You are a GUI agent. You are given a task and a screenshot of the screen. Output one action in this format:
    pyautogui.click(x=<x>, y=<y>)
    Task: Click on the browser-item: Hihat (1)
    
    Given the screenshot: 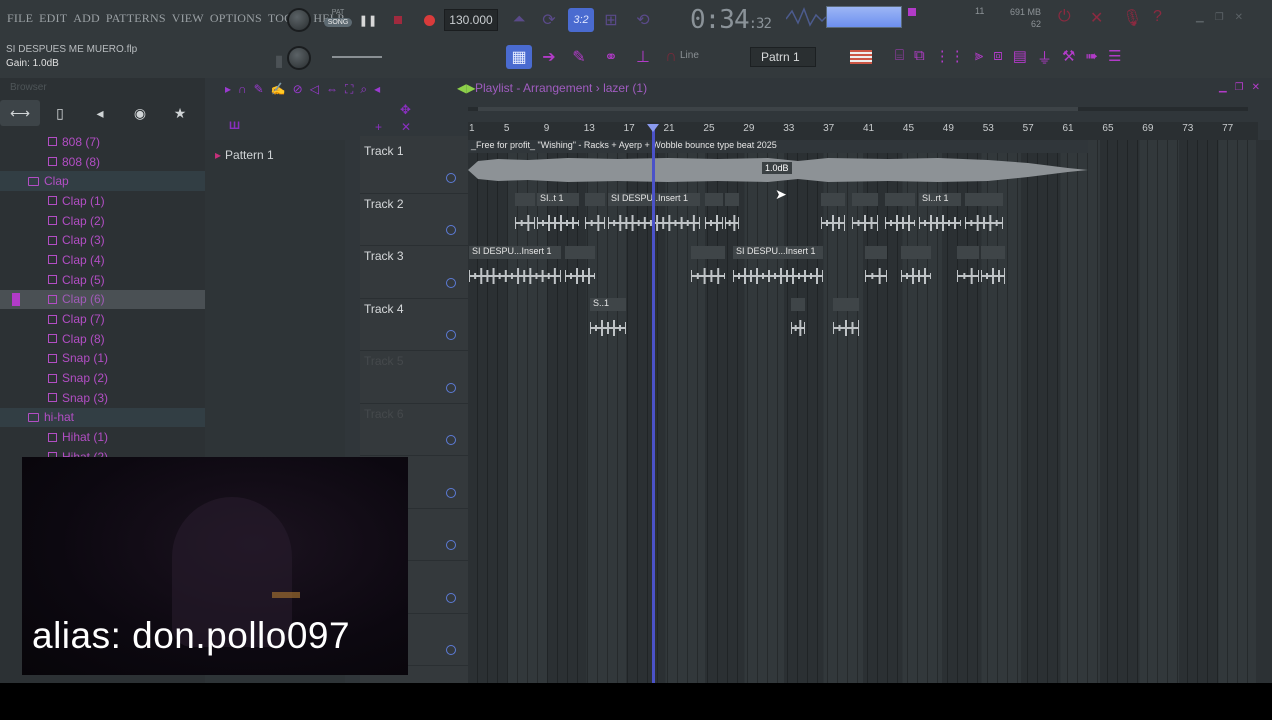 What is the action you would take?
    pyautogui.click(x=102, y=437)
    